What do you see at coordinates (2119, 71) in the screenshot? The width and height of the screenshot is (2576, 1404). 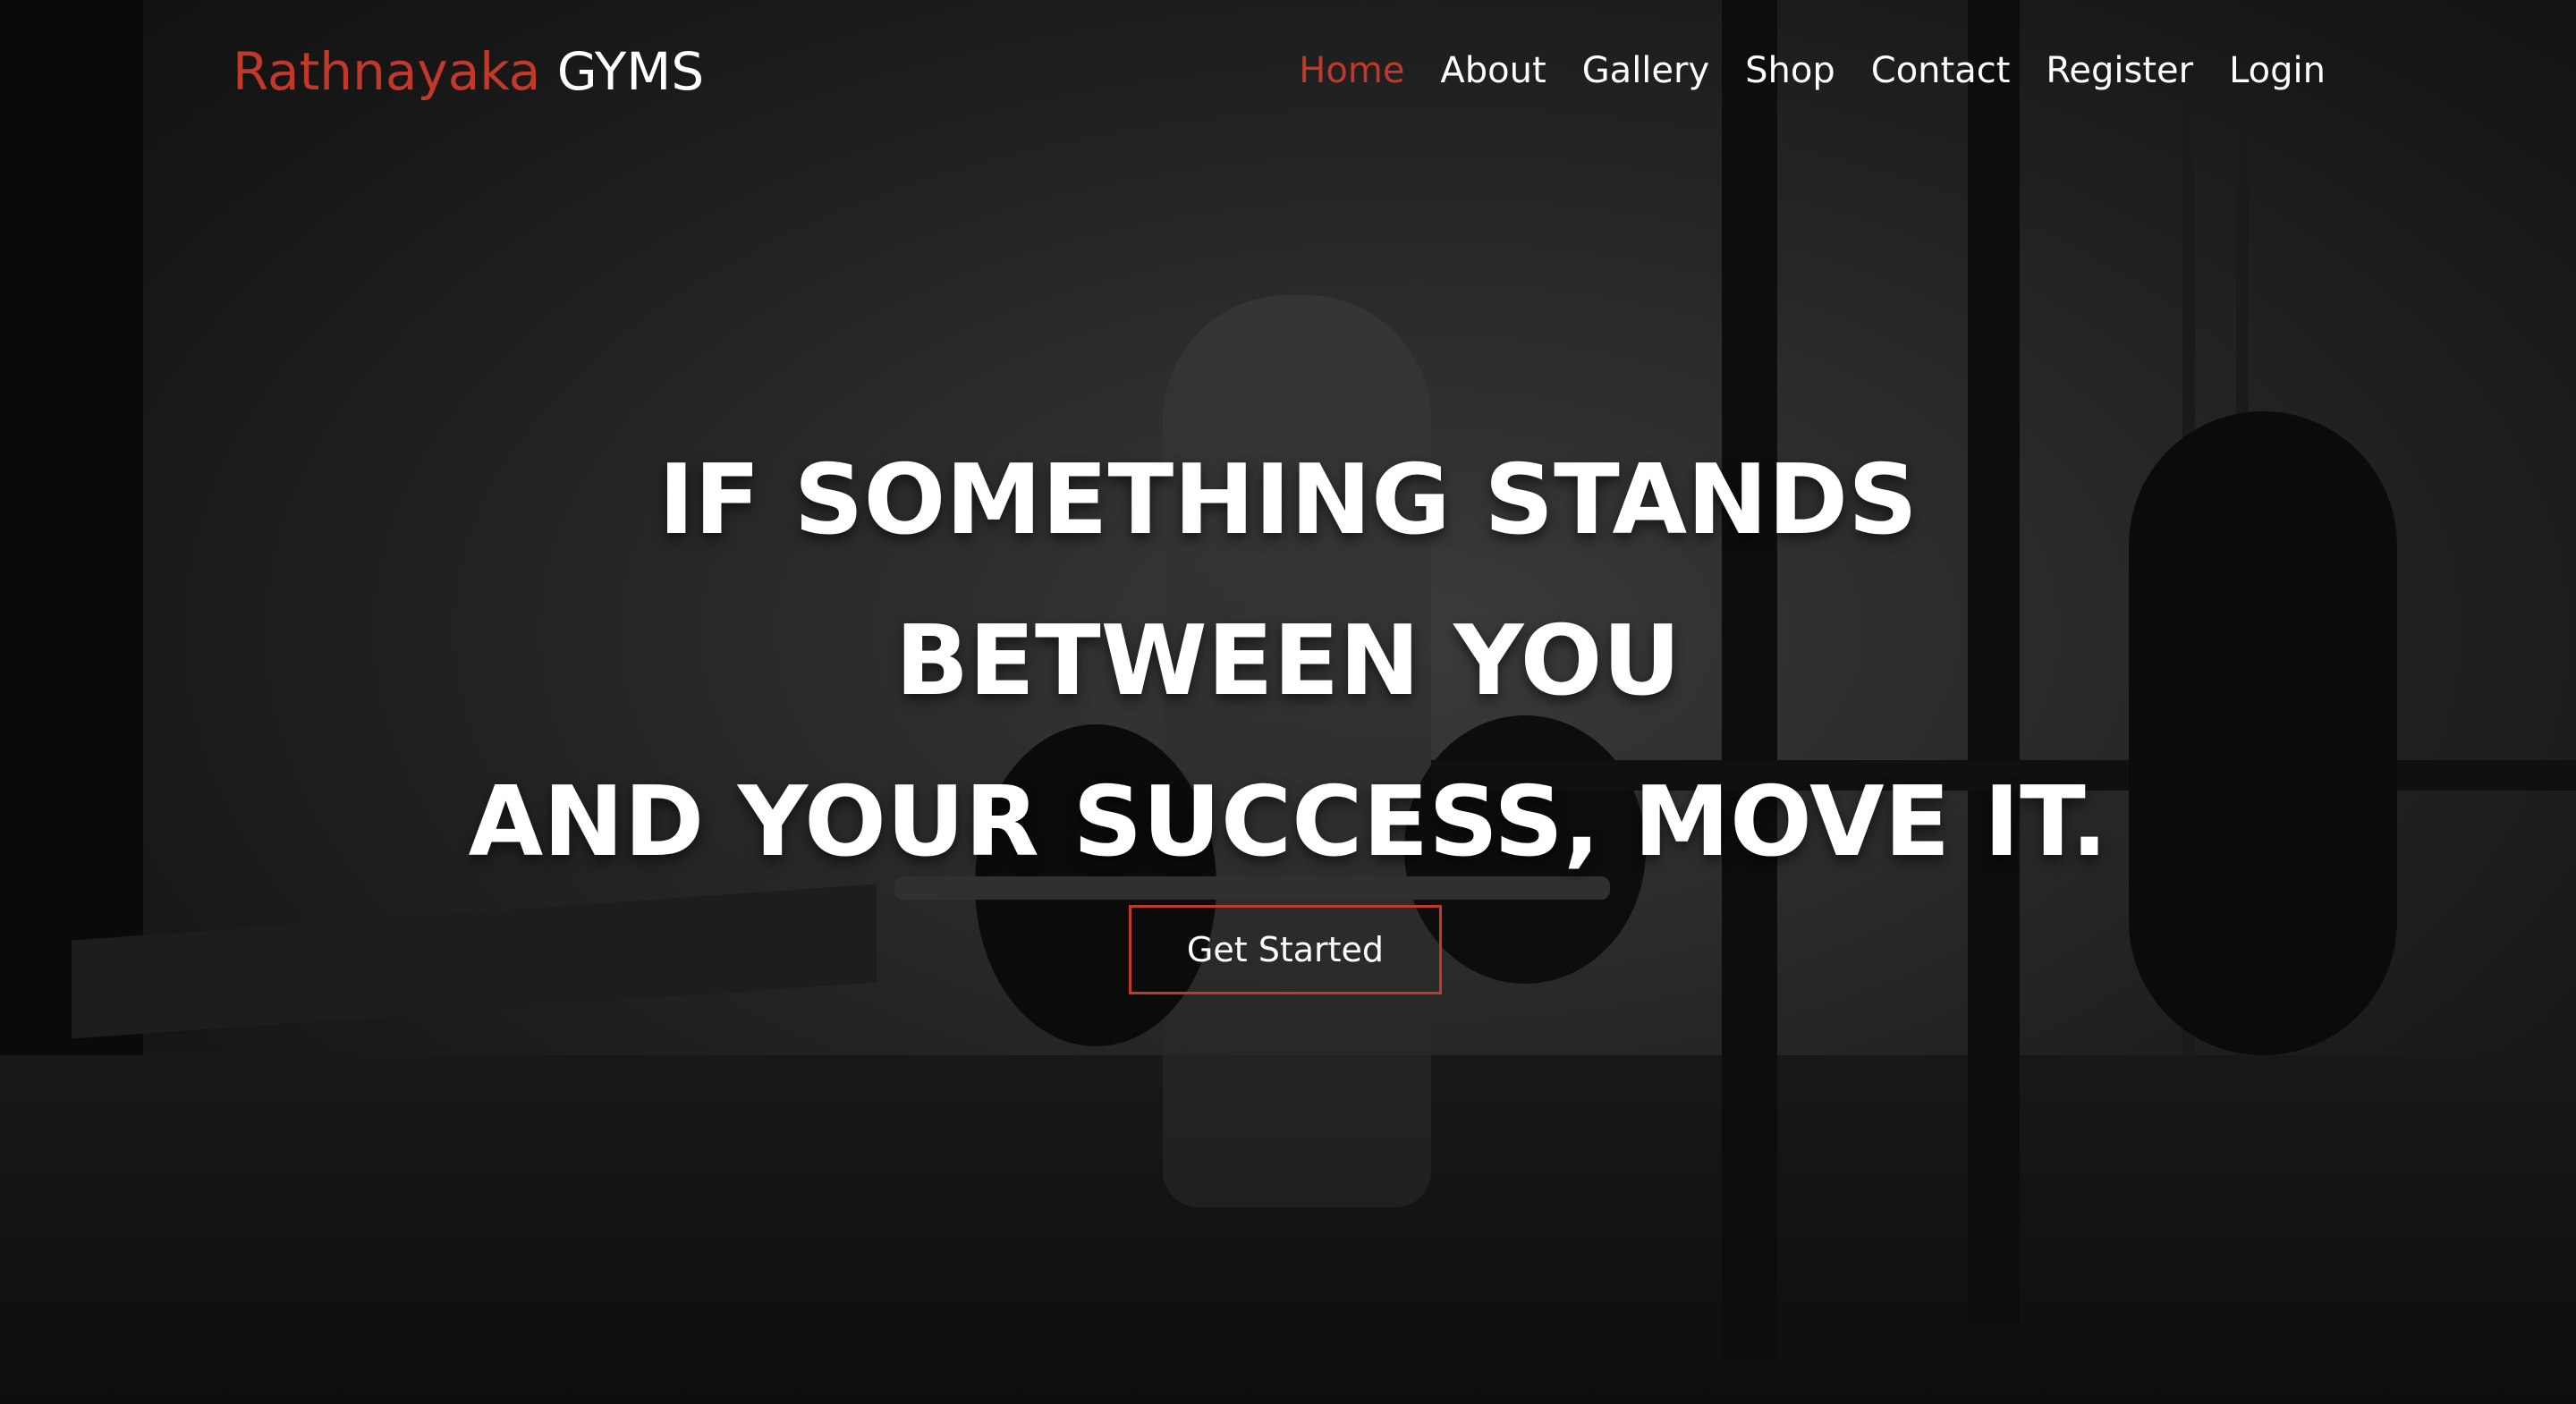 I see `nav-link-register: Register` at bounding box center [2119, 71].